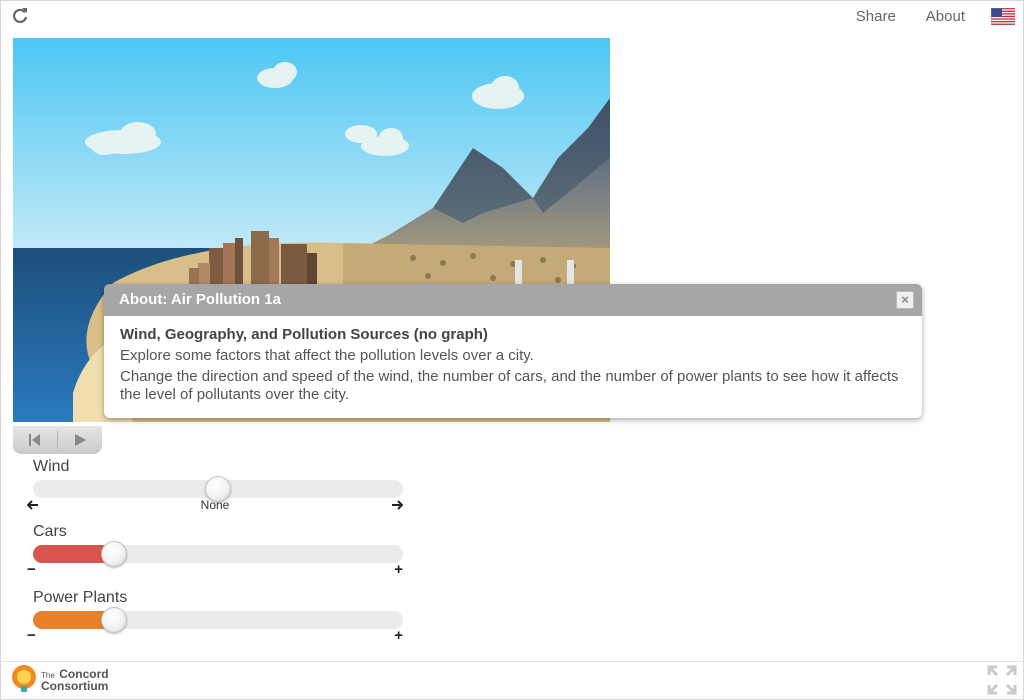 The image size is (1024, 700). What do you see at coordinates (50, 531) in the screenshot?
I see `cars-label: Cars` at bounding box center [50, 531].